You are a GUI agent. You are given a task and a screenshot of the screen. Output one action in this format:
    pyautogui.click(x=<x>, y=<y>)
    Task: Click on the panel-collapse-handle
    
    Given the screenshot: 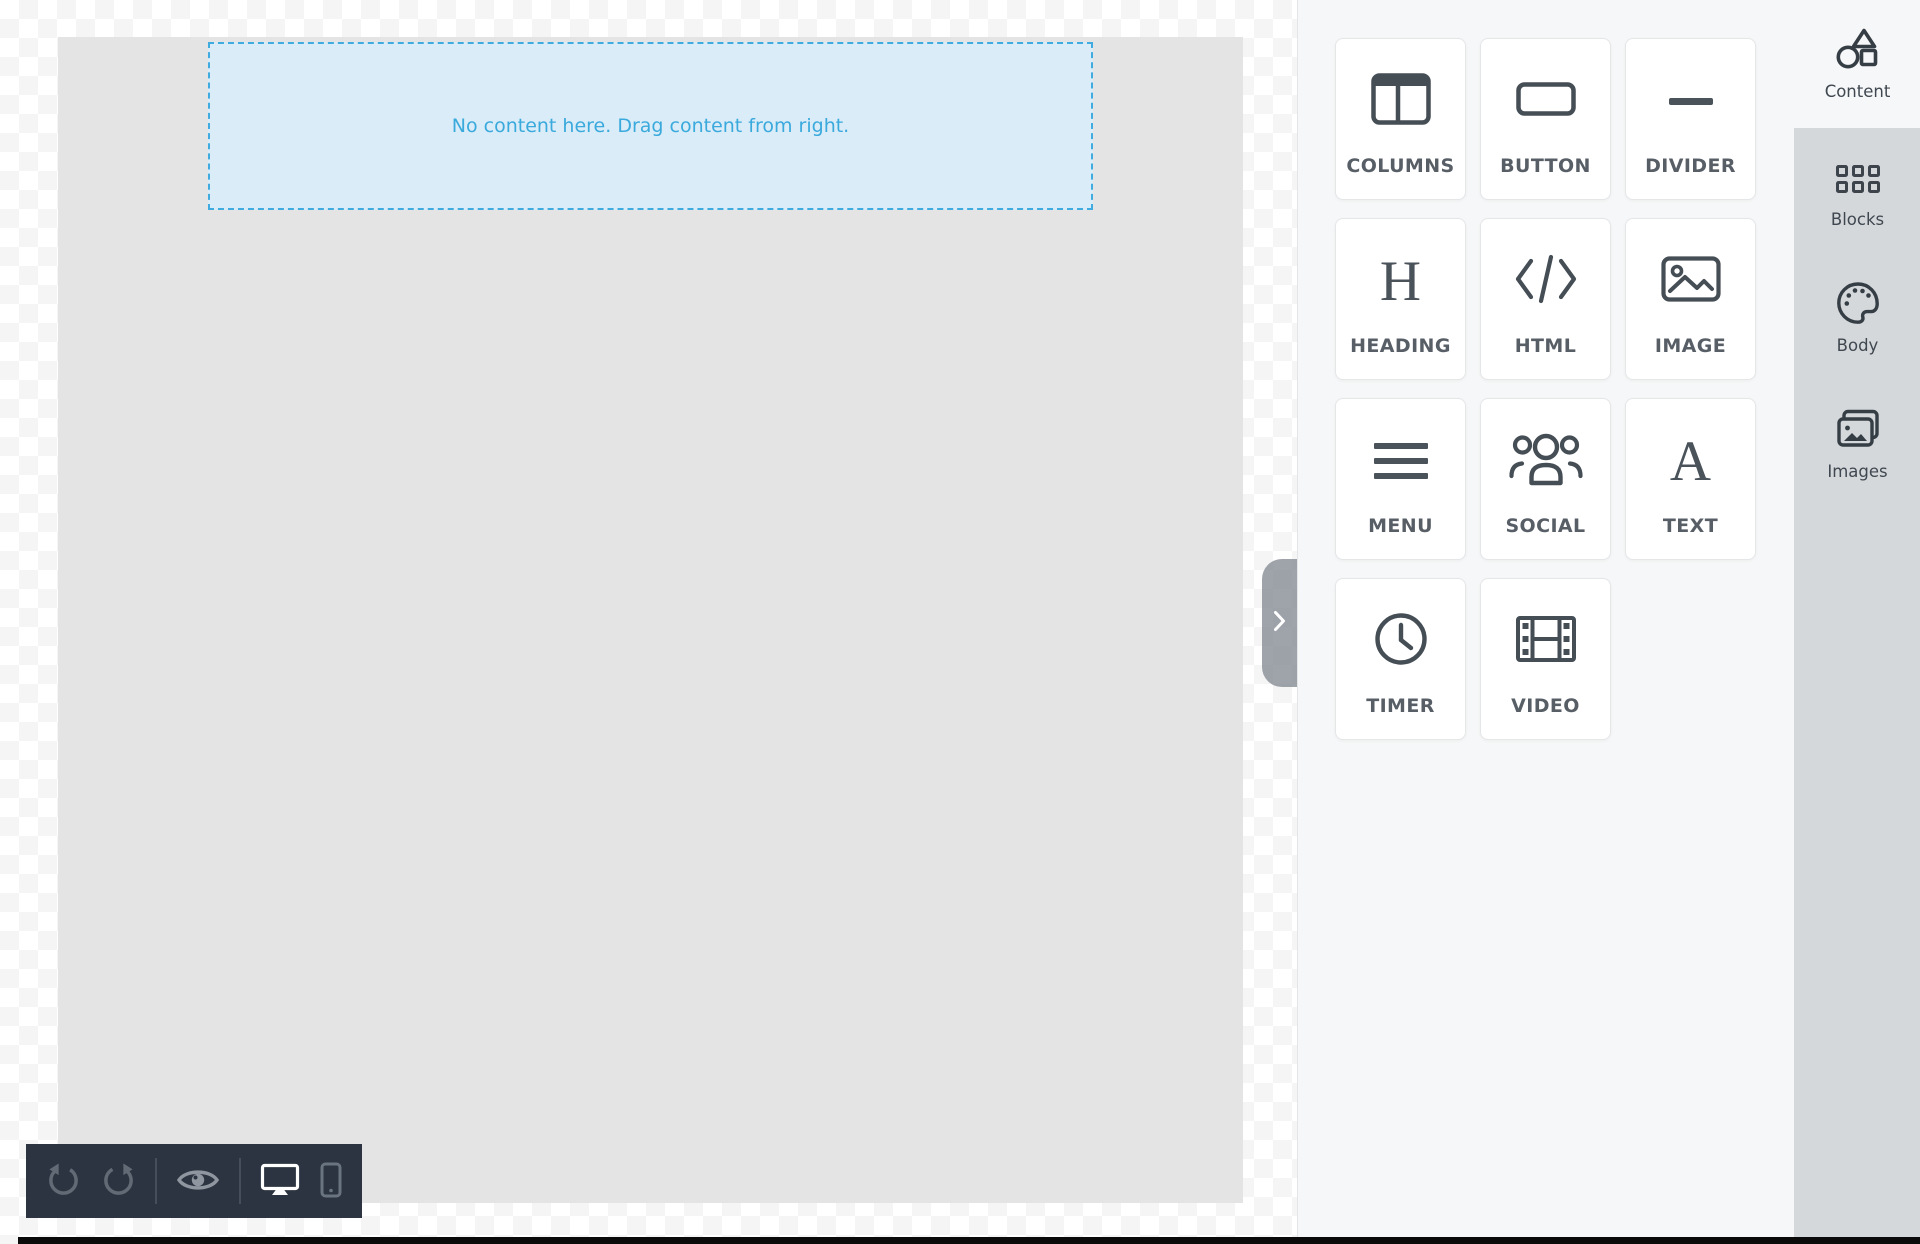 What is the action you would take?
    pyautogui.click(x=1279, y=623)
    